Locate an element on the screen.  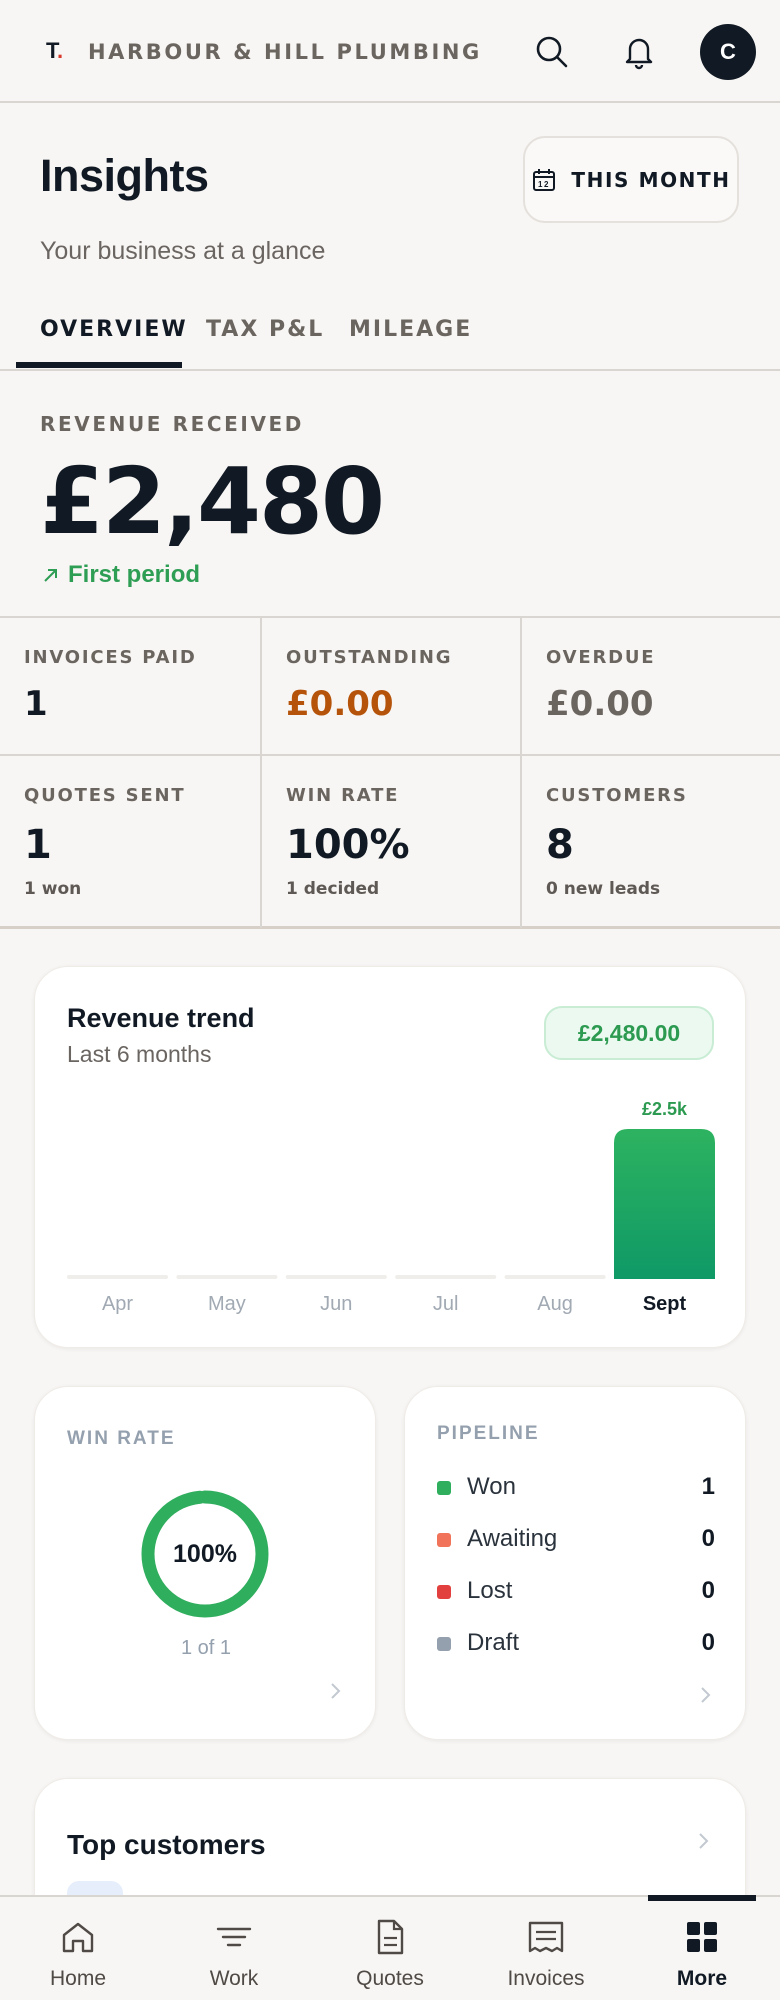
search-button is located at coordinates (552, 52).